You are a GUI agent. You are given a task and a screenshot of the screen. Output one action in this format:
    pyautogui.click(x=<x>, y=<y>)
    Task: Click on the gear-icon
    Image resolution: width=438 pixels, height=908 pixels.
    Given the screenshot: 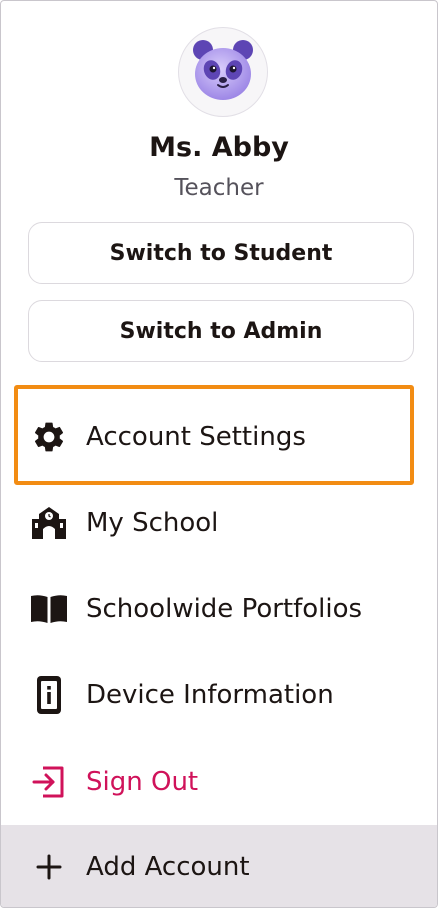 What is the action you would take?
    pyautogui.click(x=49, y=437)
    